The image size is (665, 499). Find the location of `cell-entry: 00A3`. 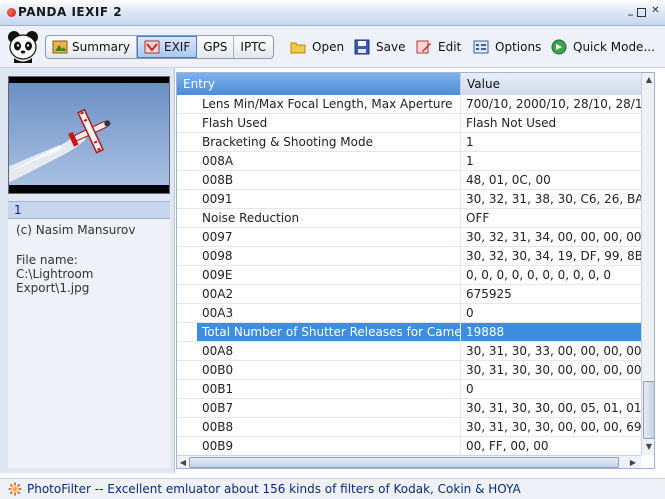

cell-entry: 00A3 is located at coordinates (329, 313).